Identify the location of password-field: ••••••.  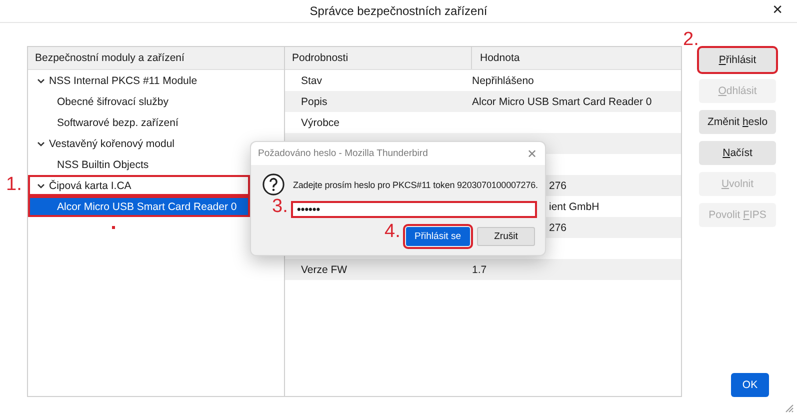
(414, 209).